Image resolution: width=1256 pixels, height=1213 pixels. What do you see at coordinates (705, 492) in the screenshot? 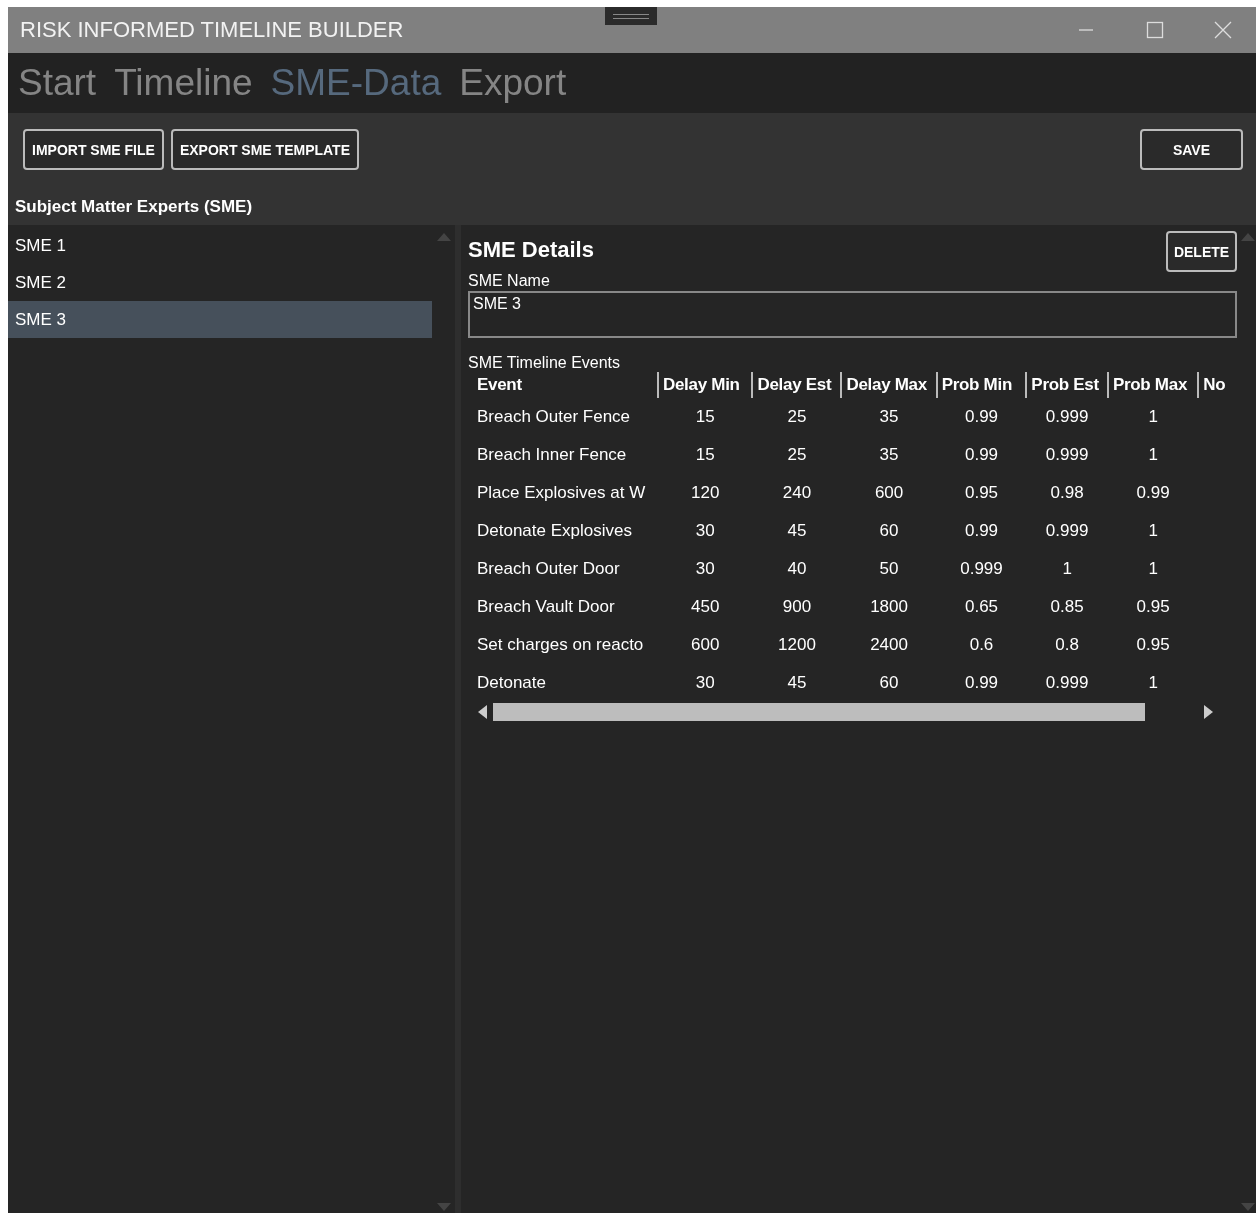
I see `table-cell: 120` at bounding box center [705, 492].